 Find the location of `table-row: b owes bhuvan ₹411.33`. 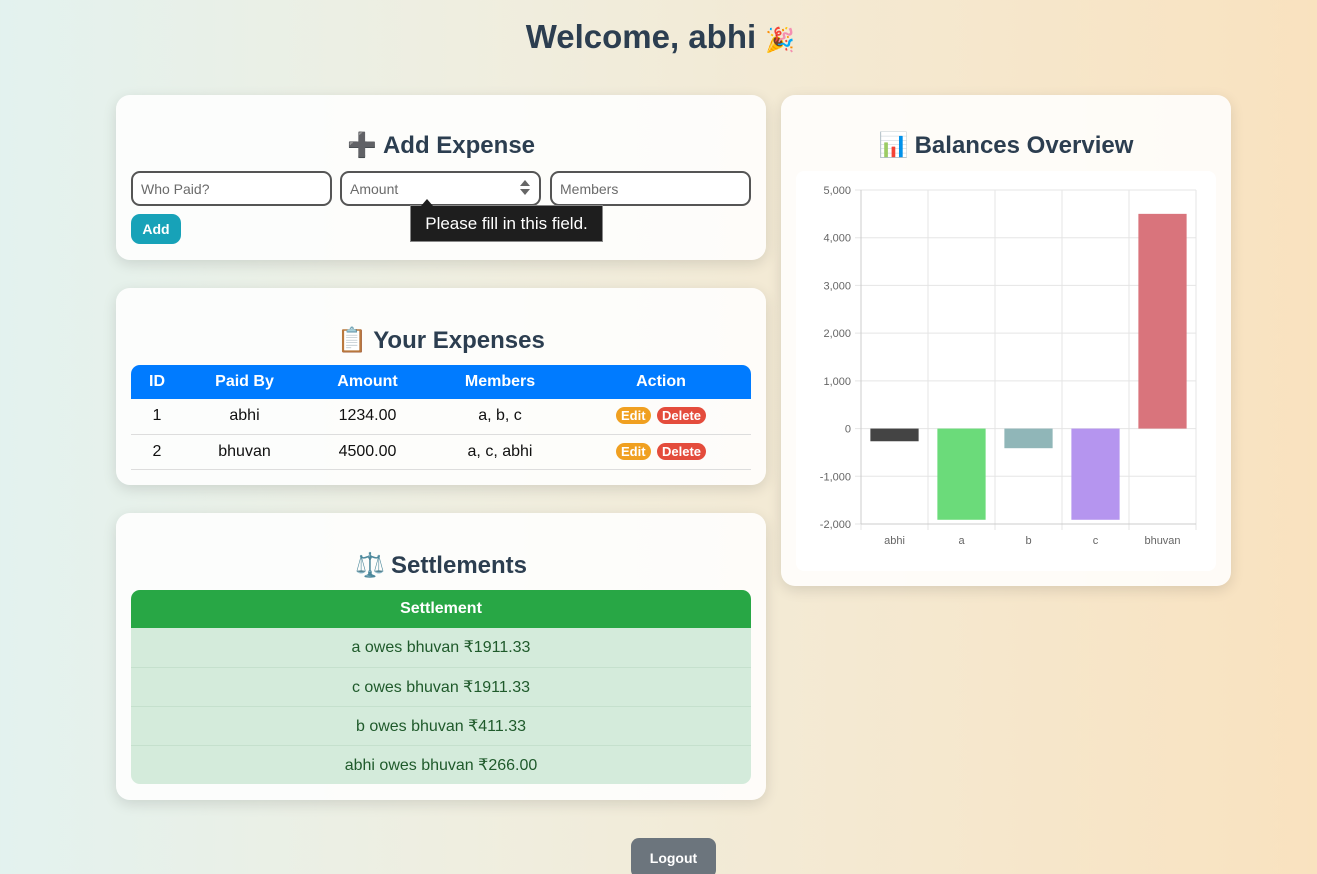

table-row: b owes bhuvan ₹411.33 is located at coordinates (441, 726).